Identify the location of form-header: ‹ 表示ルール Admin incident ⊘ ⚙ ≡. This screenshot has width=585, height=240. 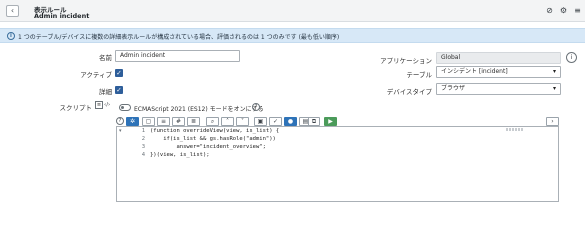
(292, 11).